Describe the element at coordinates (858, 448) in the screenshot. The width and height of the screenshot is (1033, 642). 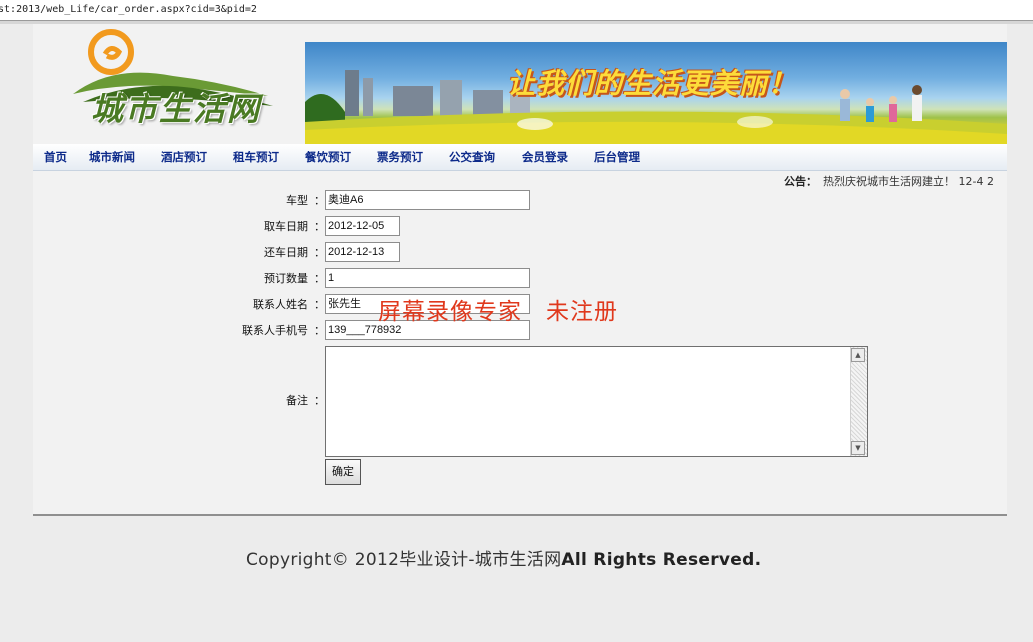
I see `scroll-down-icon: ▼` at that location.